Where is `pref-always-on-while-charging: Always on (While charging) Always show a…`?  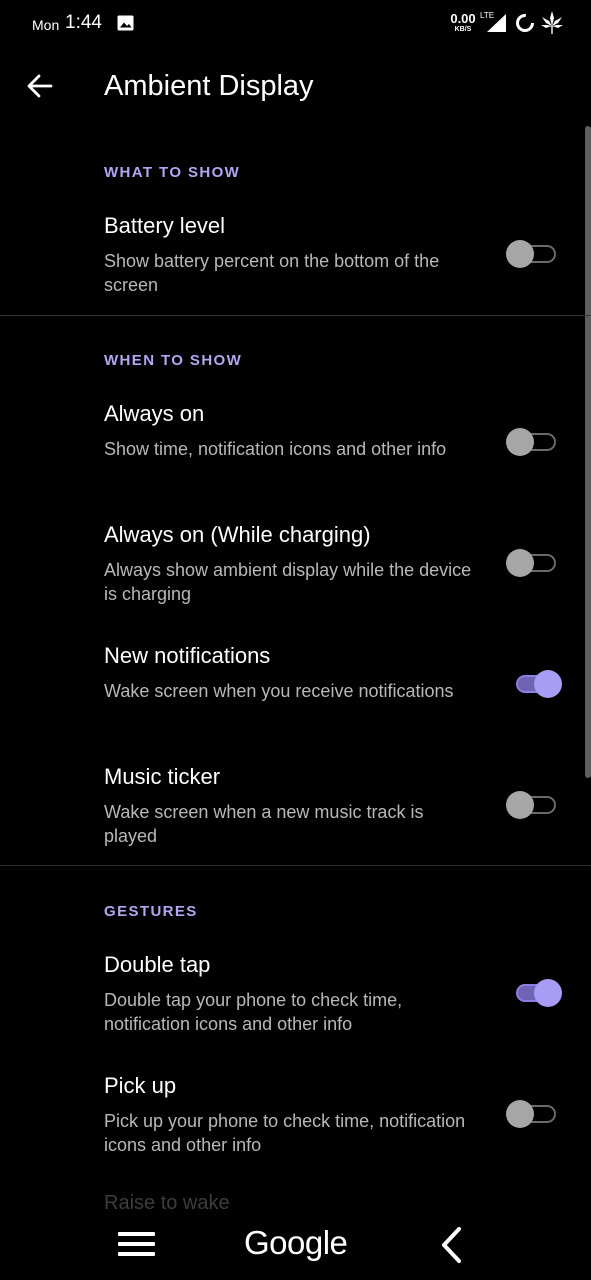
pref-always-on-while-charging: Always on (While charging) Always show a… is located at coordinates (292, 582).